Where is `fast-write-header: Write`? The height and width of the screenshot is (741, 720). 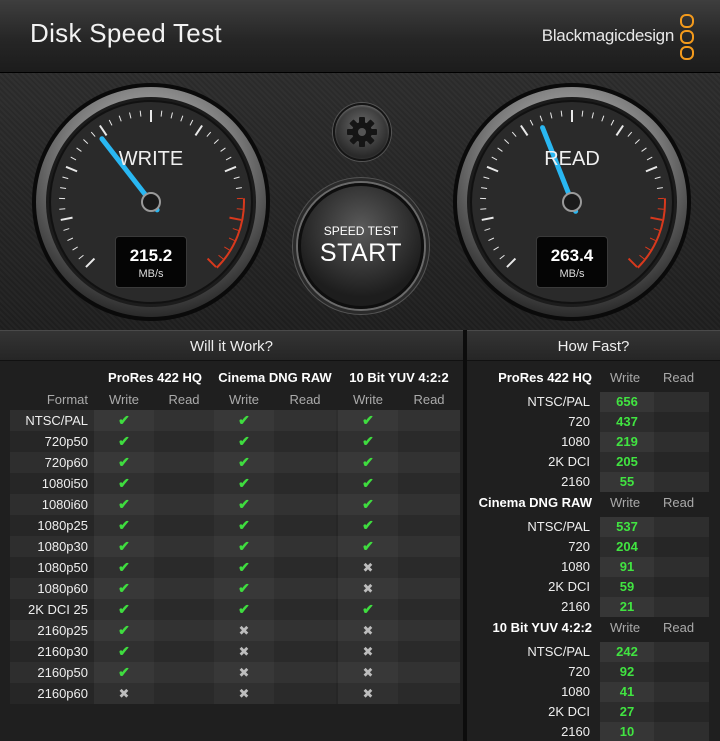
fast-write-header: Write is located at coordinates (625, 377).